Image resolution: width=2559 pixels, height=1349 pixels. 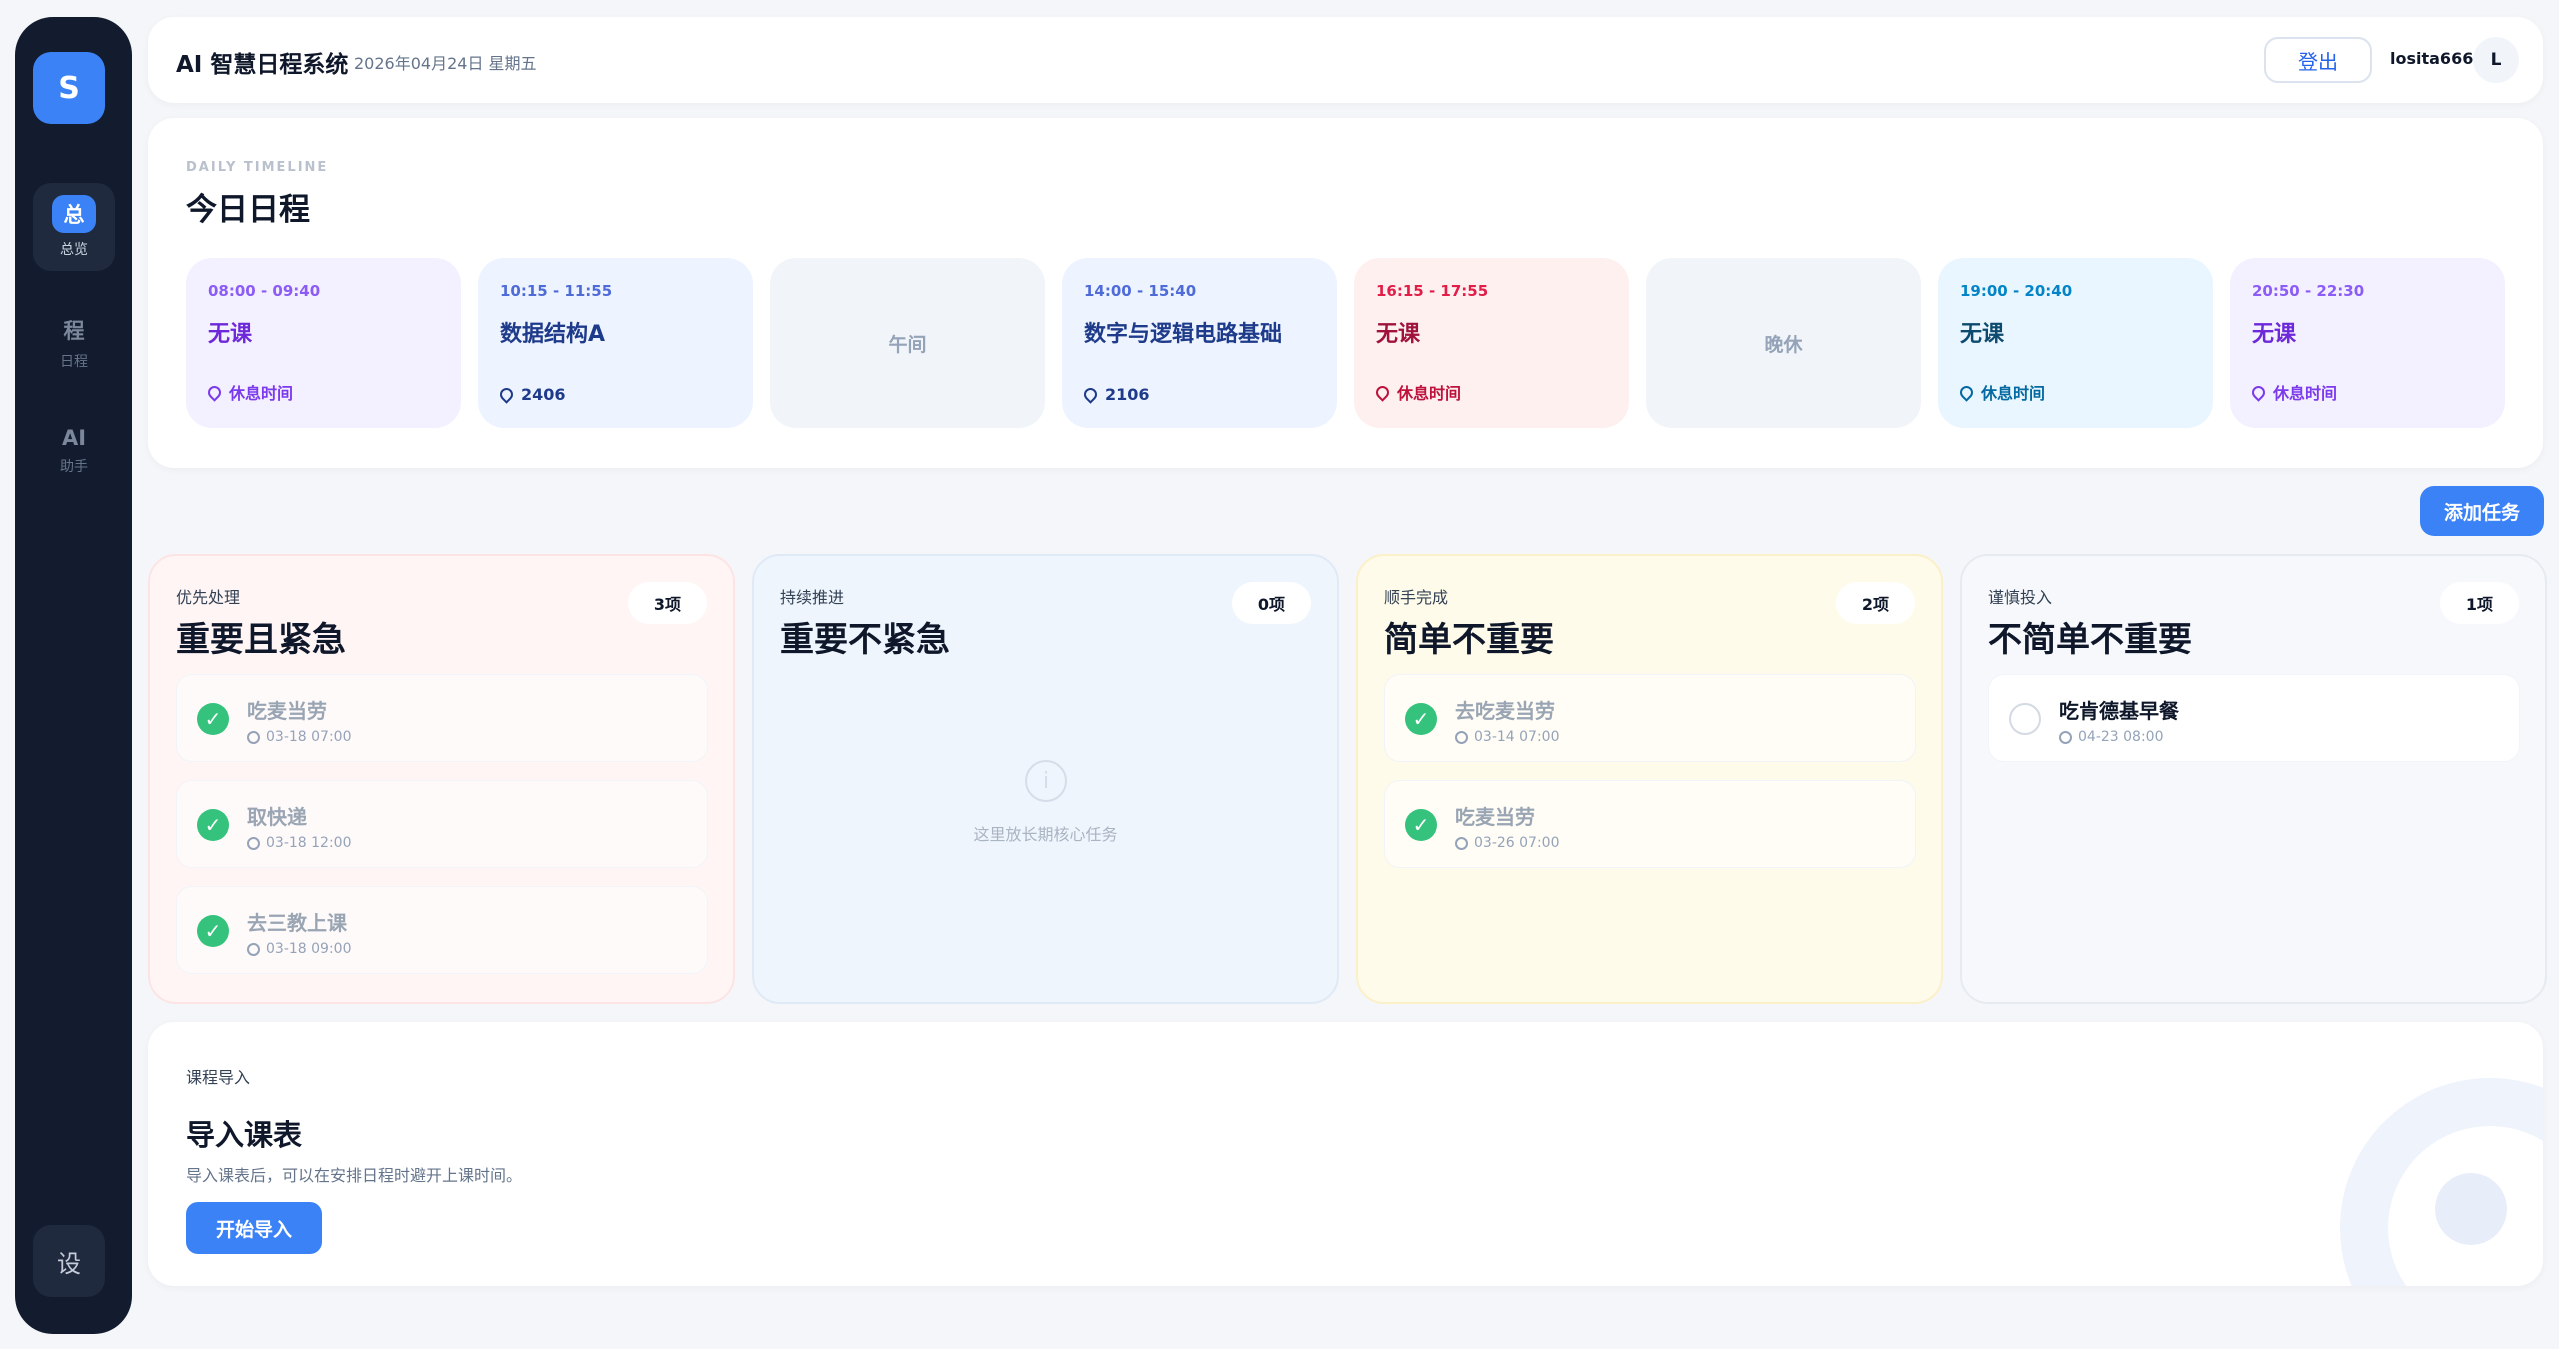 What do you see at coordinates (248, 210) in the screenshot?
I see `timeline-title: 今日日程` at bounding box center [248, 210].